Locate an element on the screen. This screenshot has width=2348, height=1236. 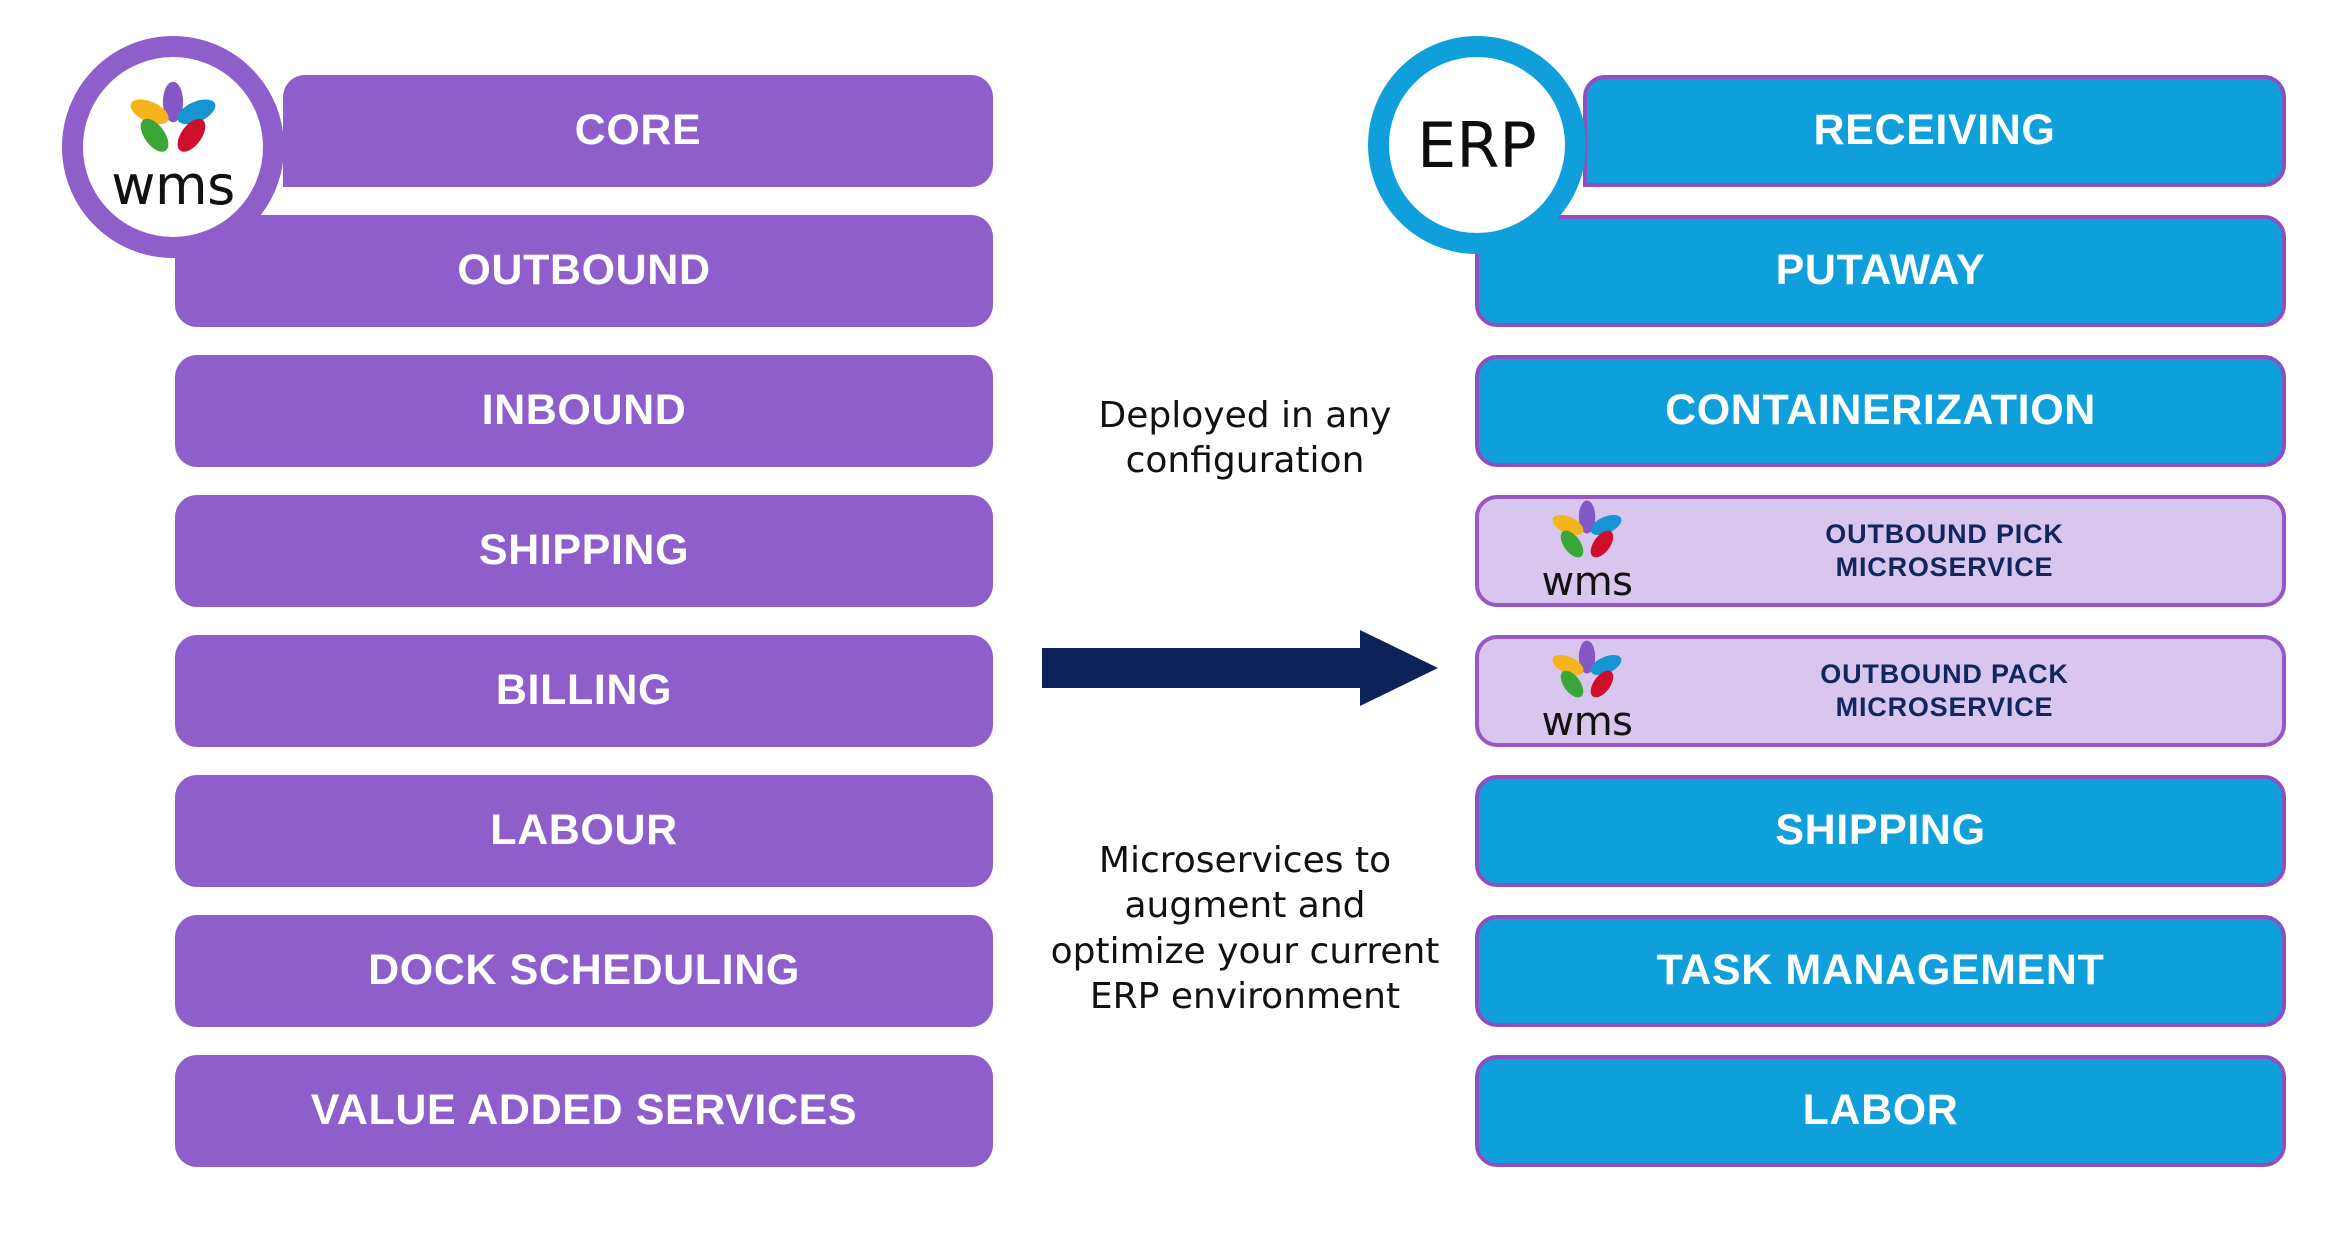
wms-item-label: DOCK SCHEDULING is located at coordinates (584, 970).